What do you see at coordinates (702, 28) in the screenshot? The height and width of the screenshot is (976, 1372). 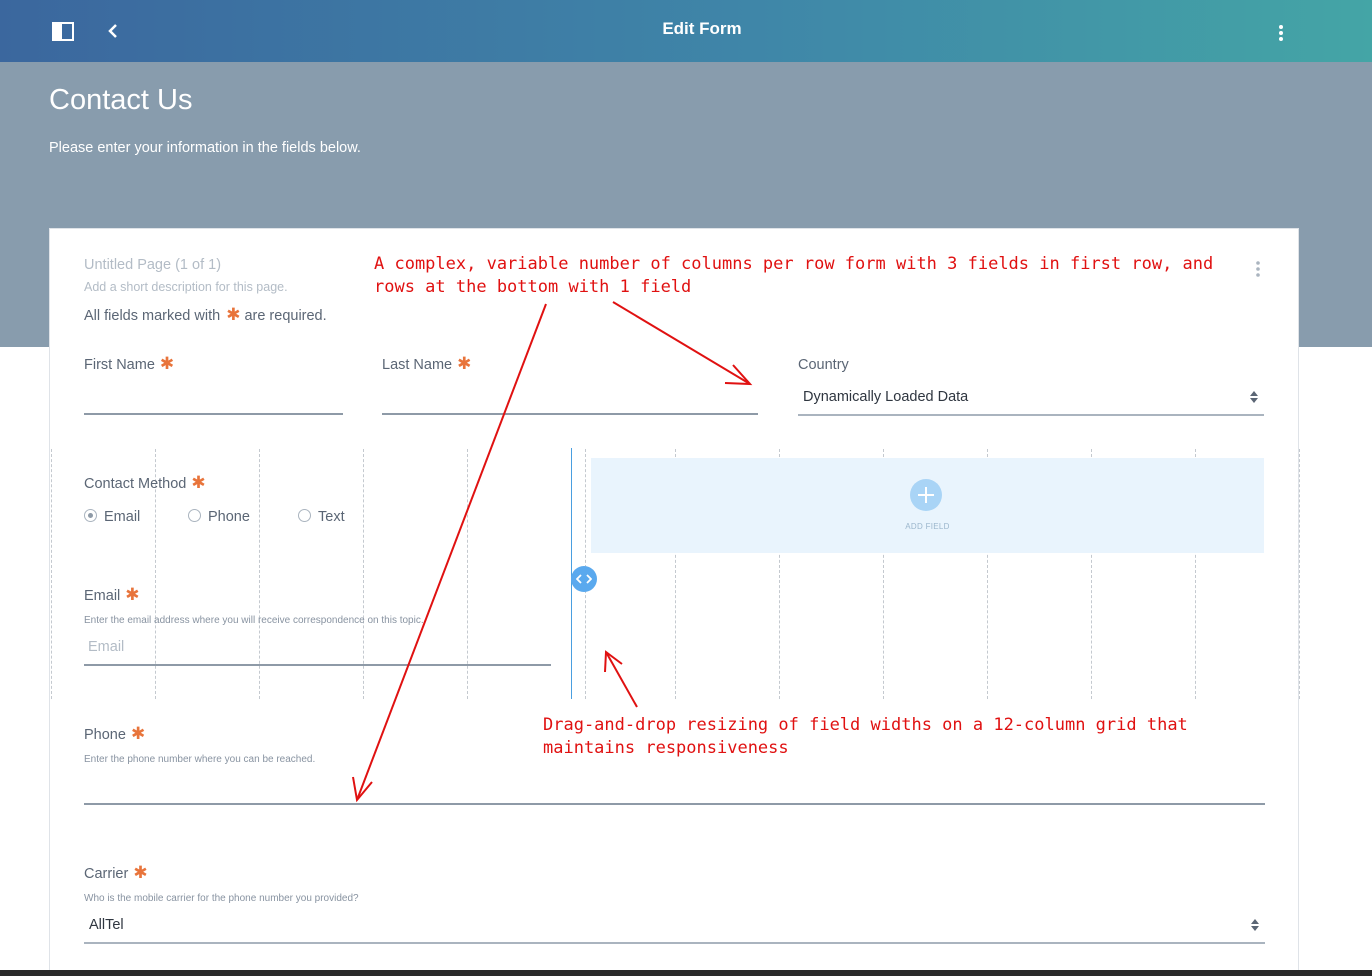 I see `page-title: Edit Form` at bounding box center [702, 28].